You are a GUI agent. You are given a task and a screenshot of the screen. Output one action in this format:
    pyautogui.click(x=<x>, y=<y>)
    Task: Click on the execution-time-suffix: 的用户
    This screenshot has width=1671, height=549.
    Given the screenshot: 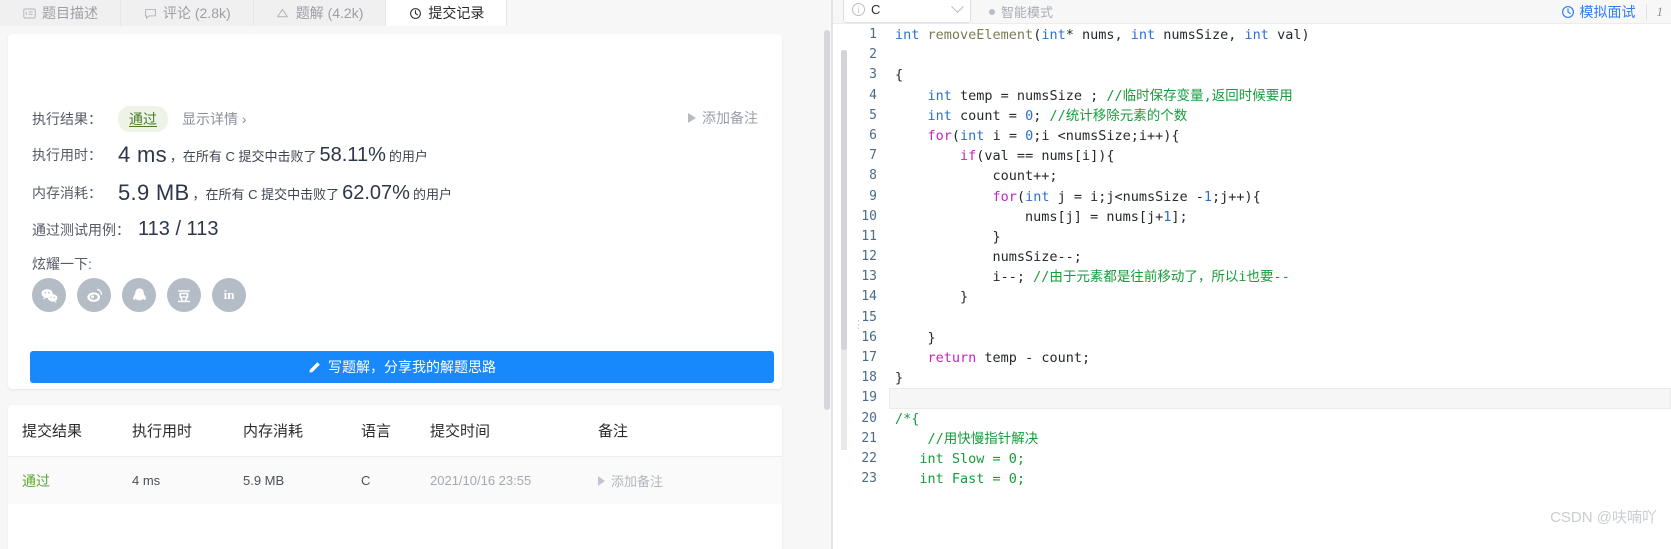 What is the action you would take?
    pyautogui.click(x=408, y=156)
    